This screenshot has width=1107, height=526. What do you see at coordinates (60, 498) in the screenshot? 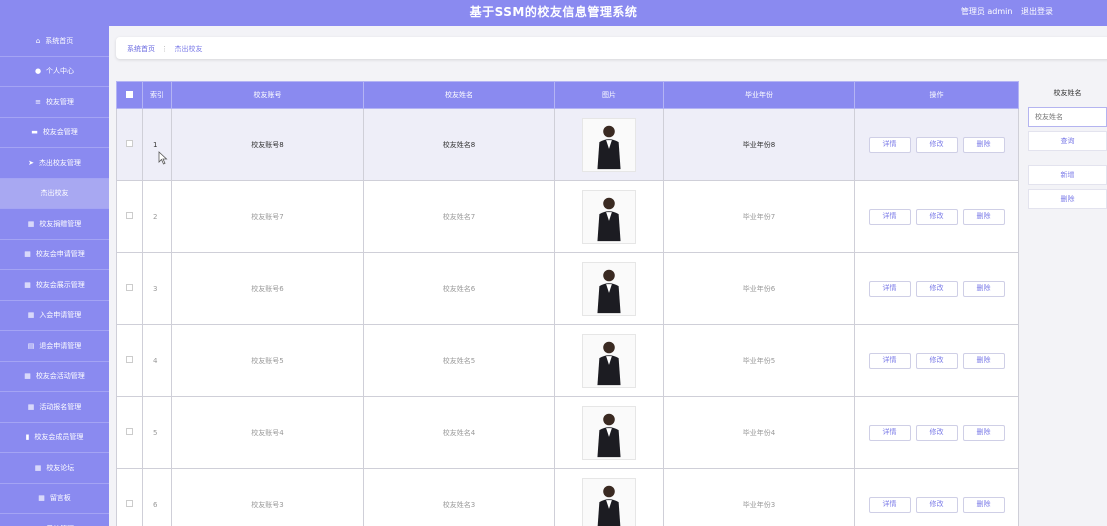
I see `sidebar-item-label: 留言板` at bounding box center [60, 498].